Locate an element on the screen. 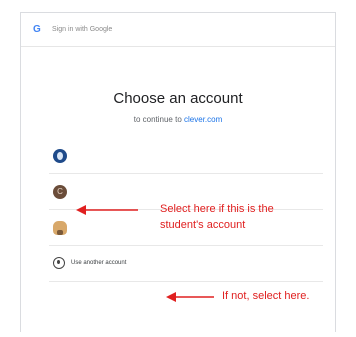 This screenshot has height=337, width=356. use-another-account-row: Use another account is located at coordinates (186, 264).